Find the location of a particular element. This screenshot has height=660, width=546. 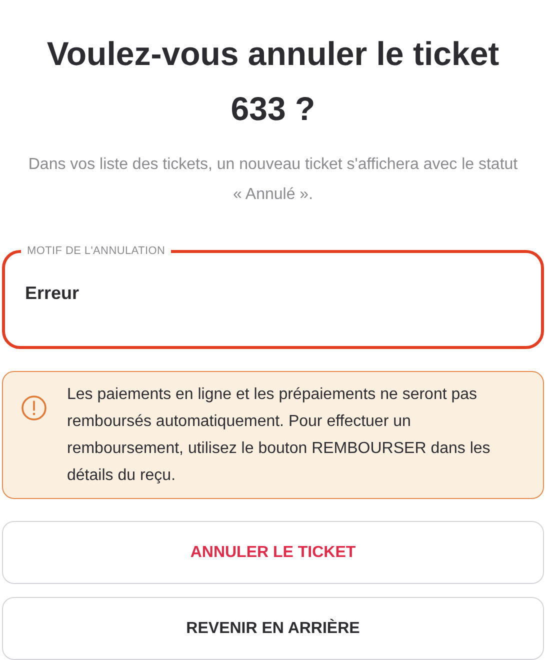

field-label: MOTIF DE L'ANNULATION is located at coordinates (96, 251).